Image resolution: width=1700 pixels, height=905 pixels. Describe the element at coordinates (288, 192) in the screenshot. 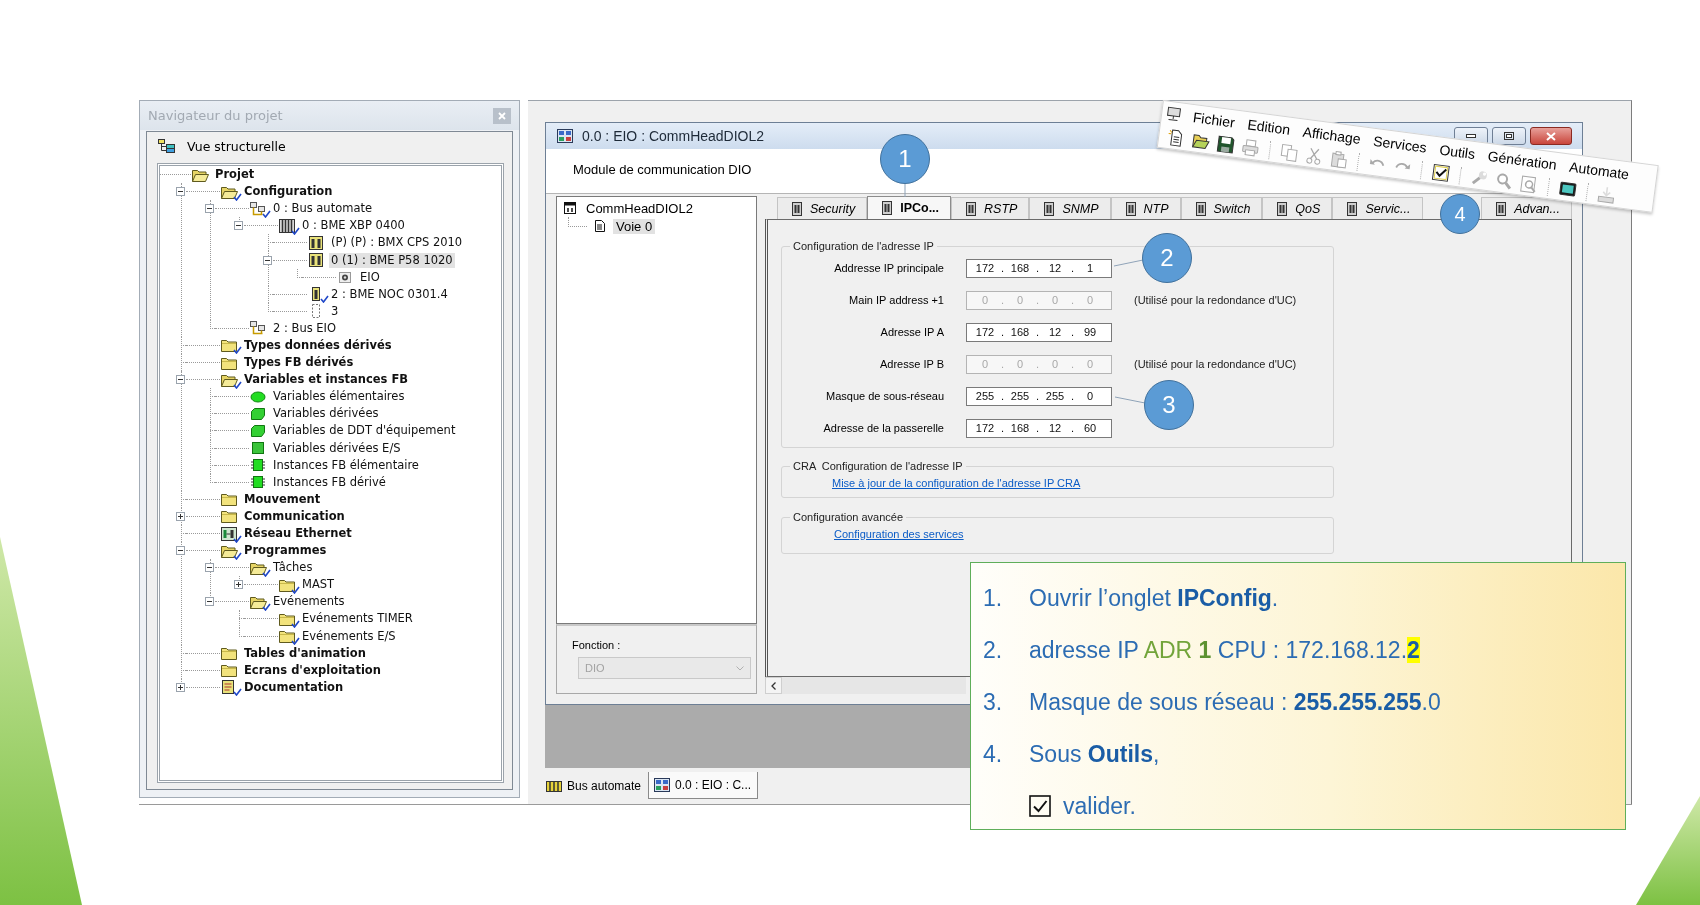

I see `tree-item: Configuration` at that location.